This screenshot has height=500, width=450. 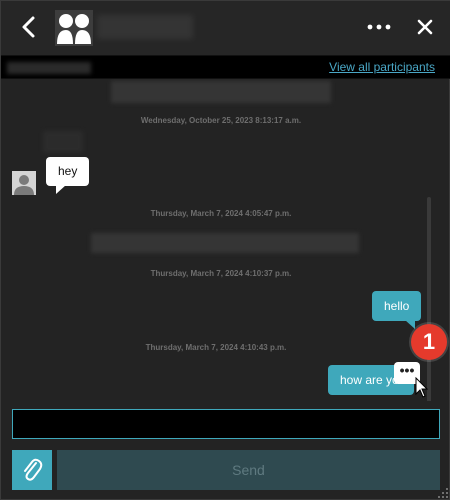 I want to click on mouse-cursor-icon, so click(x=422, y=387).